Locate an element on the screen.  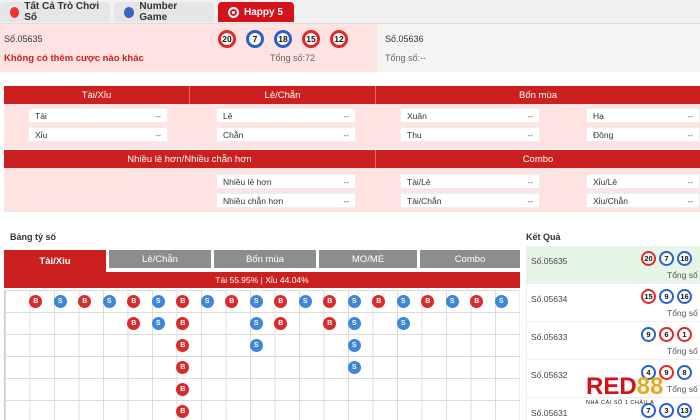
tab-all-number-games: Tất Cả Trò Chơi Số is located at coordinates (55, 12).